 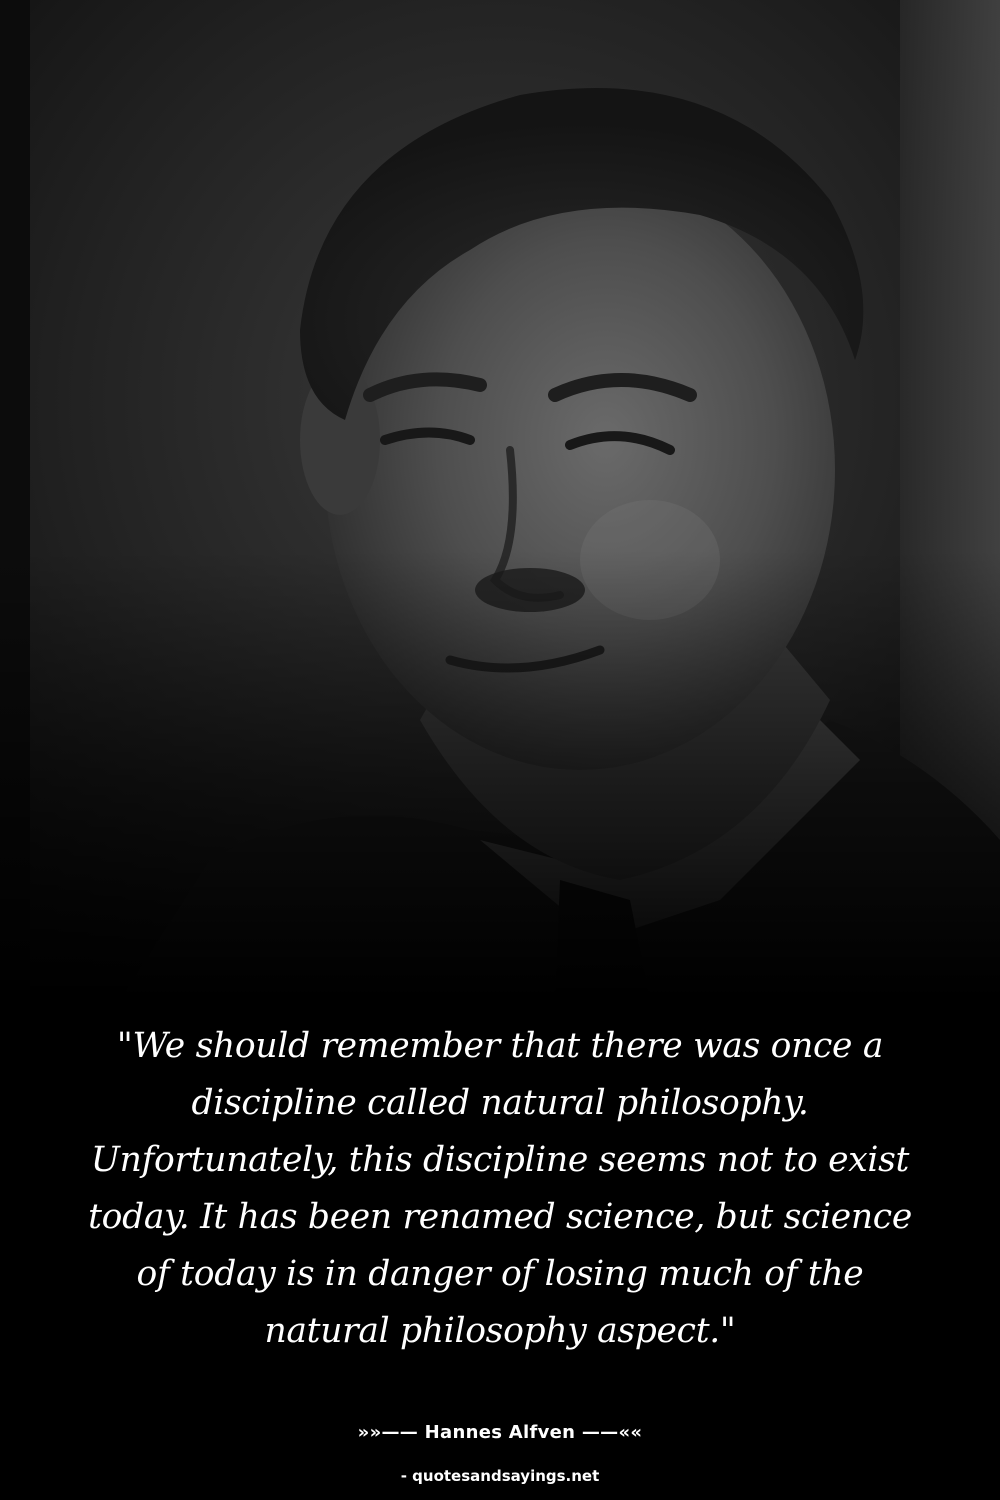 I want to click on author-attribution: »»—— Hannes Alfven ——««, so click(x=500, y=1432).